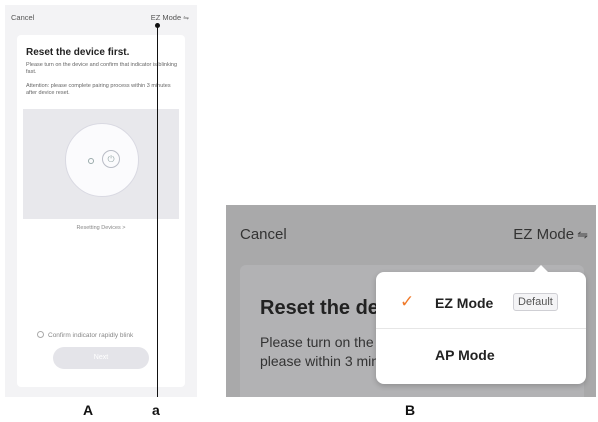 The image size is (598, 422). I want to click on option-label: AP Mode, so click(465, 355).